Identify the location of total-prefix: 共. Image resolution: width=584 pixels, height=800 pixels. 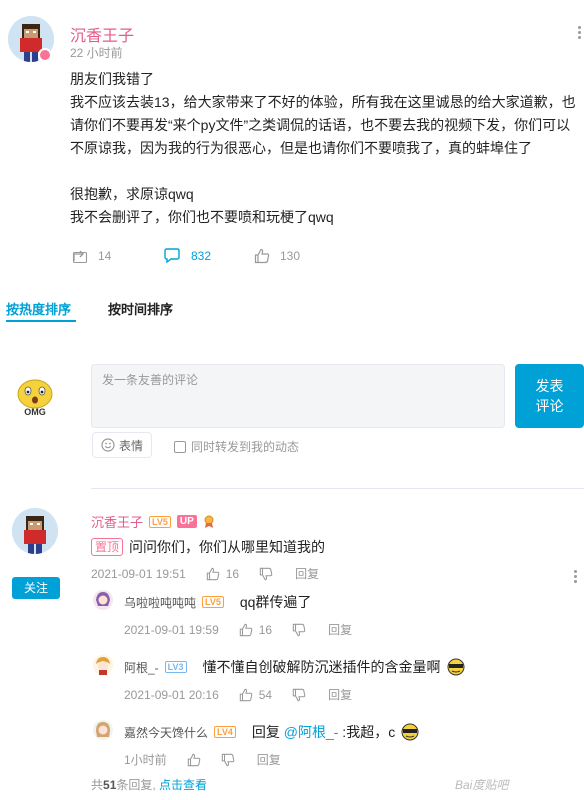
(97, 785).